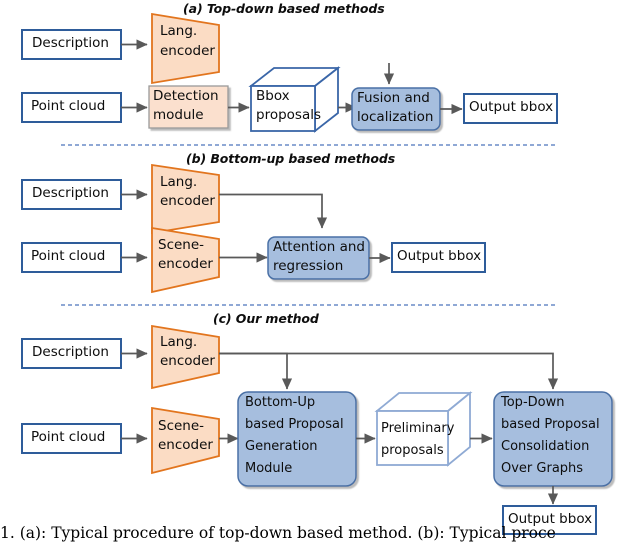 The image size is (640, 544). I want to click on c-tdpcog-line2: based Proposal, so click(550, 424).